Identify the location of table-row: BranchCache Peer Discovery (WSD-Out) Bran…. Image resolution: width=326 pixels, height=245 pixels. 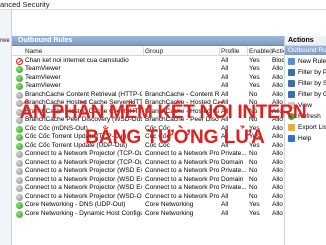
(148, 120).